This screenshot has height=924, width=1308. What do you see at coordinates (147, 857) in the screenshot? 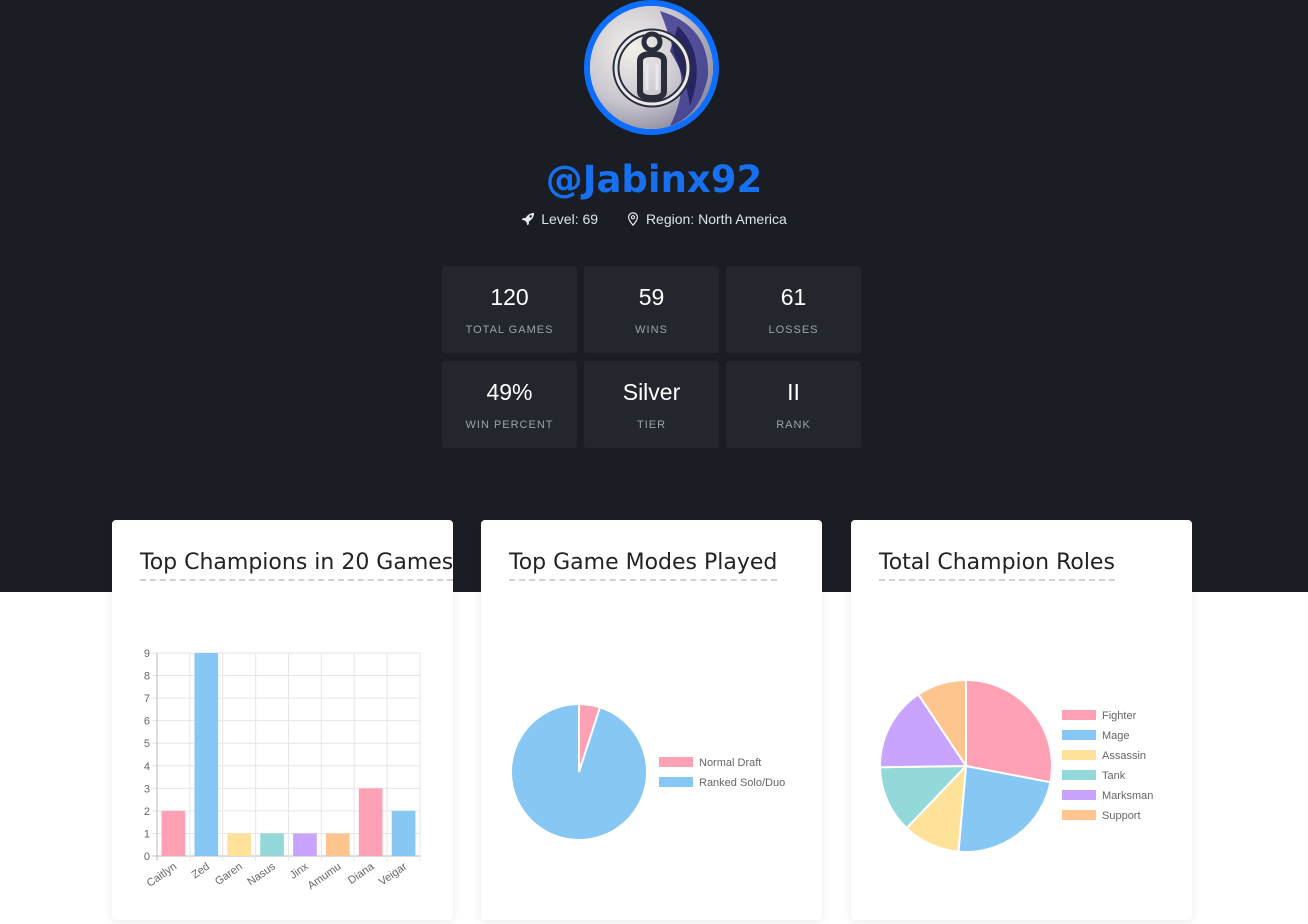
I see `y-tick-label: 0` at bounding box center [147, 857].